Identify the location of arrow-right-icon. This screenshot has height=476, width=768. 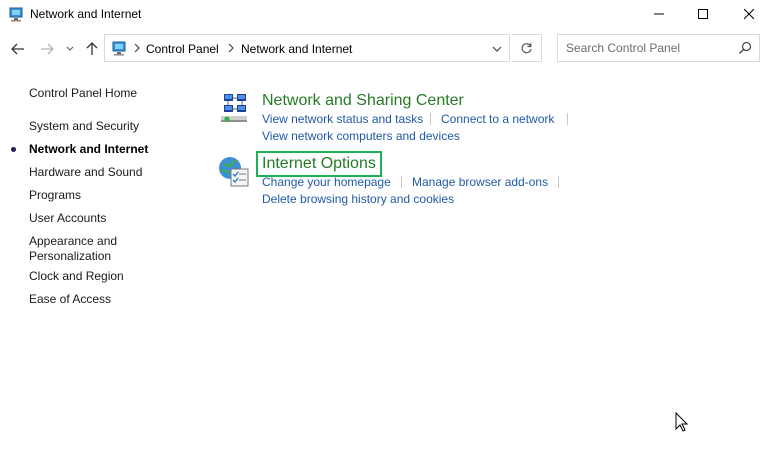
(47, 49).